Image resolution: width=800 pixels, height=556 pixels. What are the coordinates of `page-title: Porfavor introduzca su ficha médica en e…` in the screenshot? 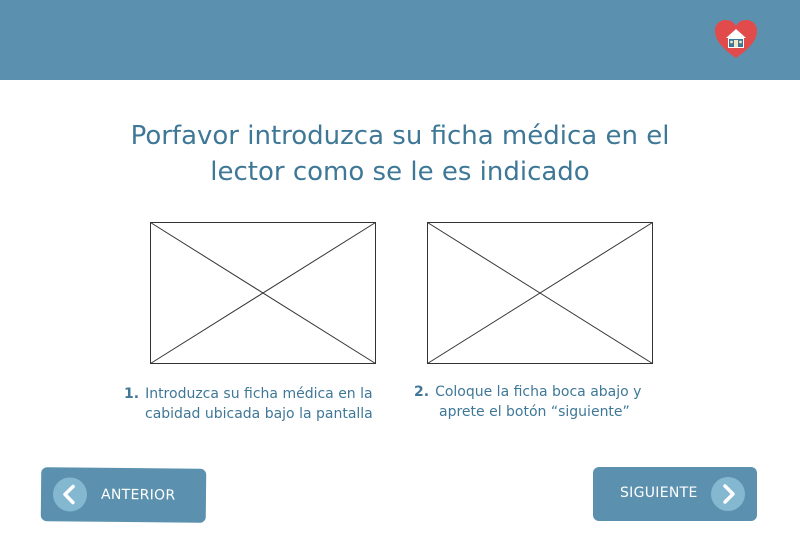 It's located at (400, 154).